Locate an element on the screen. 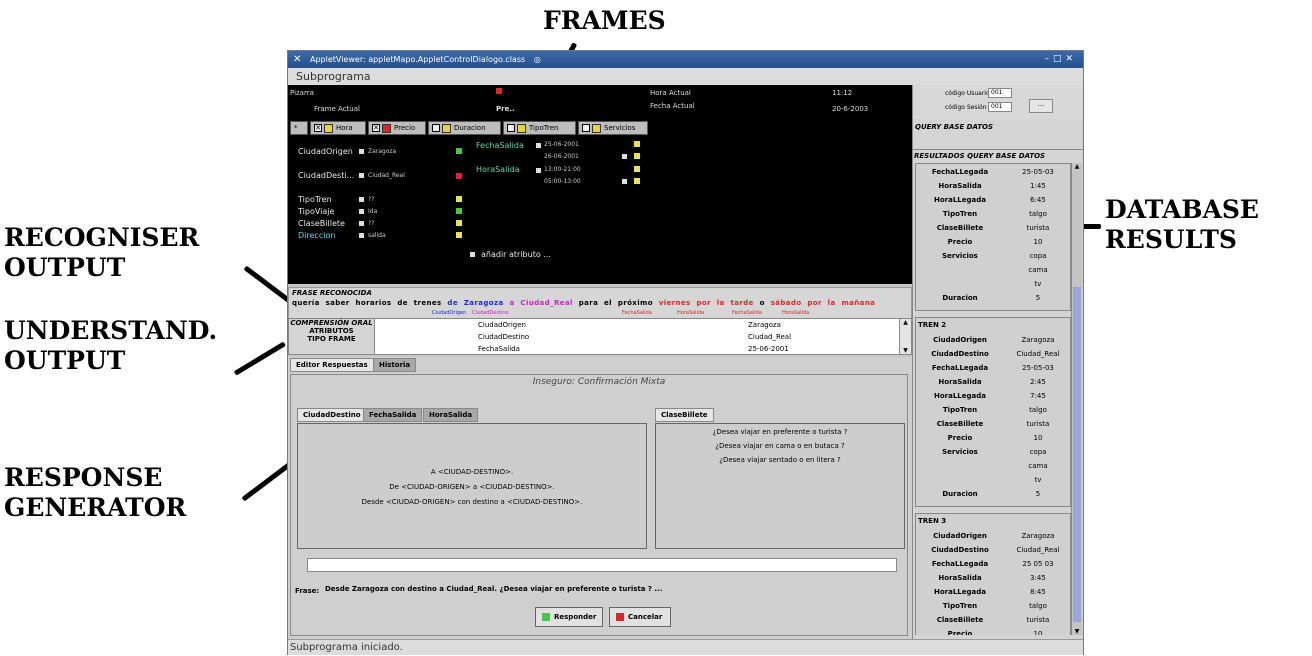 This screenshot has height=656, width=1312. result-key: Precio is located at coordinates (960, 632).